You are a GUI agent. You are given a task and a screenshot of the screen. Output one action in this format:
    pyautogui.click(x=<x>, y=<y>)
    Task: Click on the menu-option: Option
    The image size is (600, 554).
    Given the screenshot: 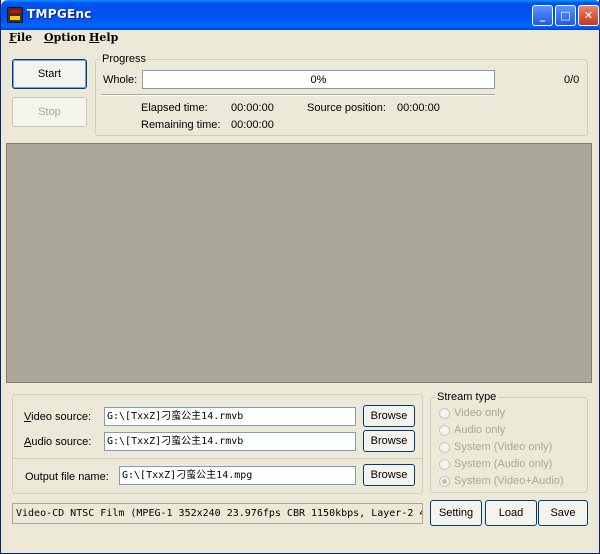 What is the action you would take?
    pyautogui.click(x=65, y=37)
    